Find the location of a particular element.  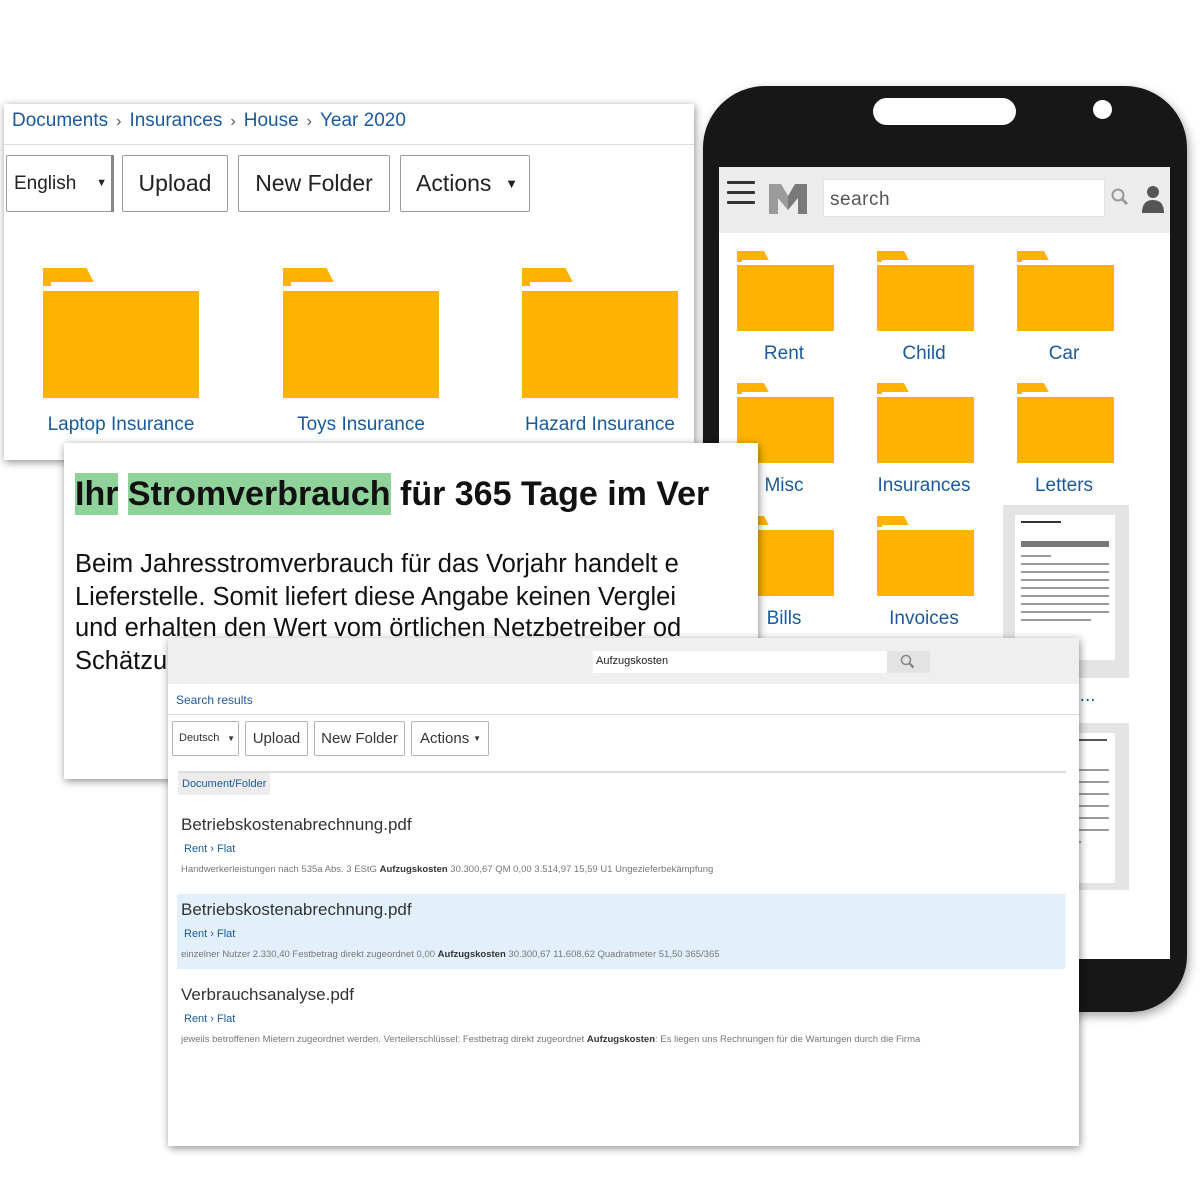

breadcrumb-insurances: Insurances is located at coordinates (175, 120).